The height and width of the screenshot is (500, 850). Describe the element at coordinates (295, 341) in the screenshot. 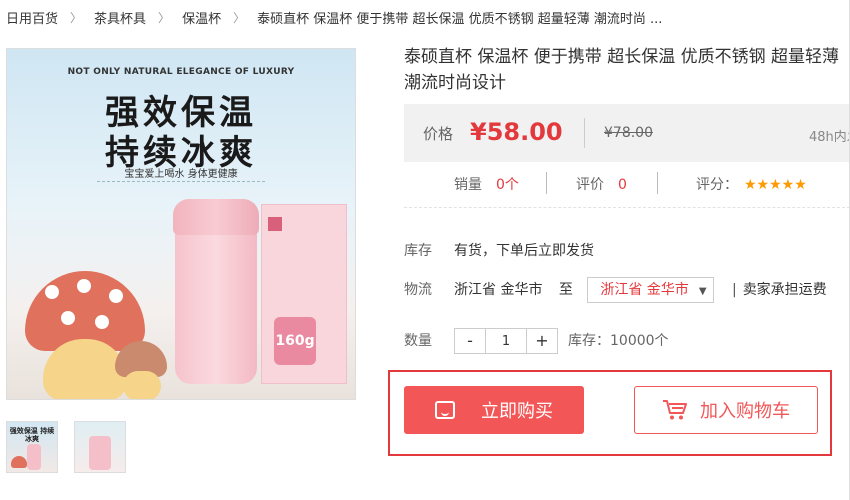

I see `weight-badge: 160g` at that location.